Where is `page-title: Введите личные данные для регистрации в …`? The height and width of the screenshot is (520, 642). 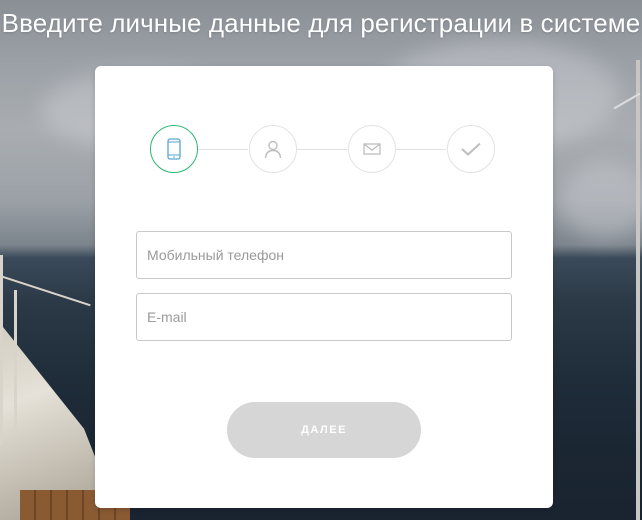
page-title: Введите личные данные для регистрации в … is located at coordinates (321, 23).